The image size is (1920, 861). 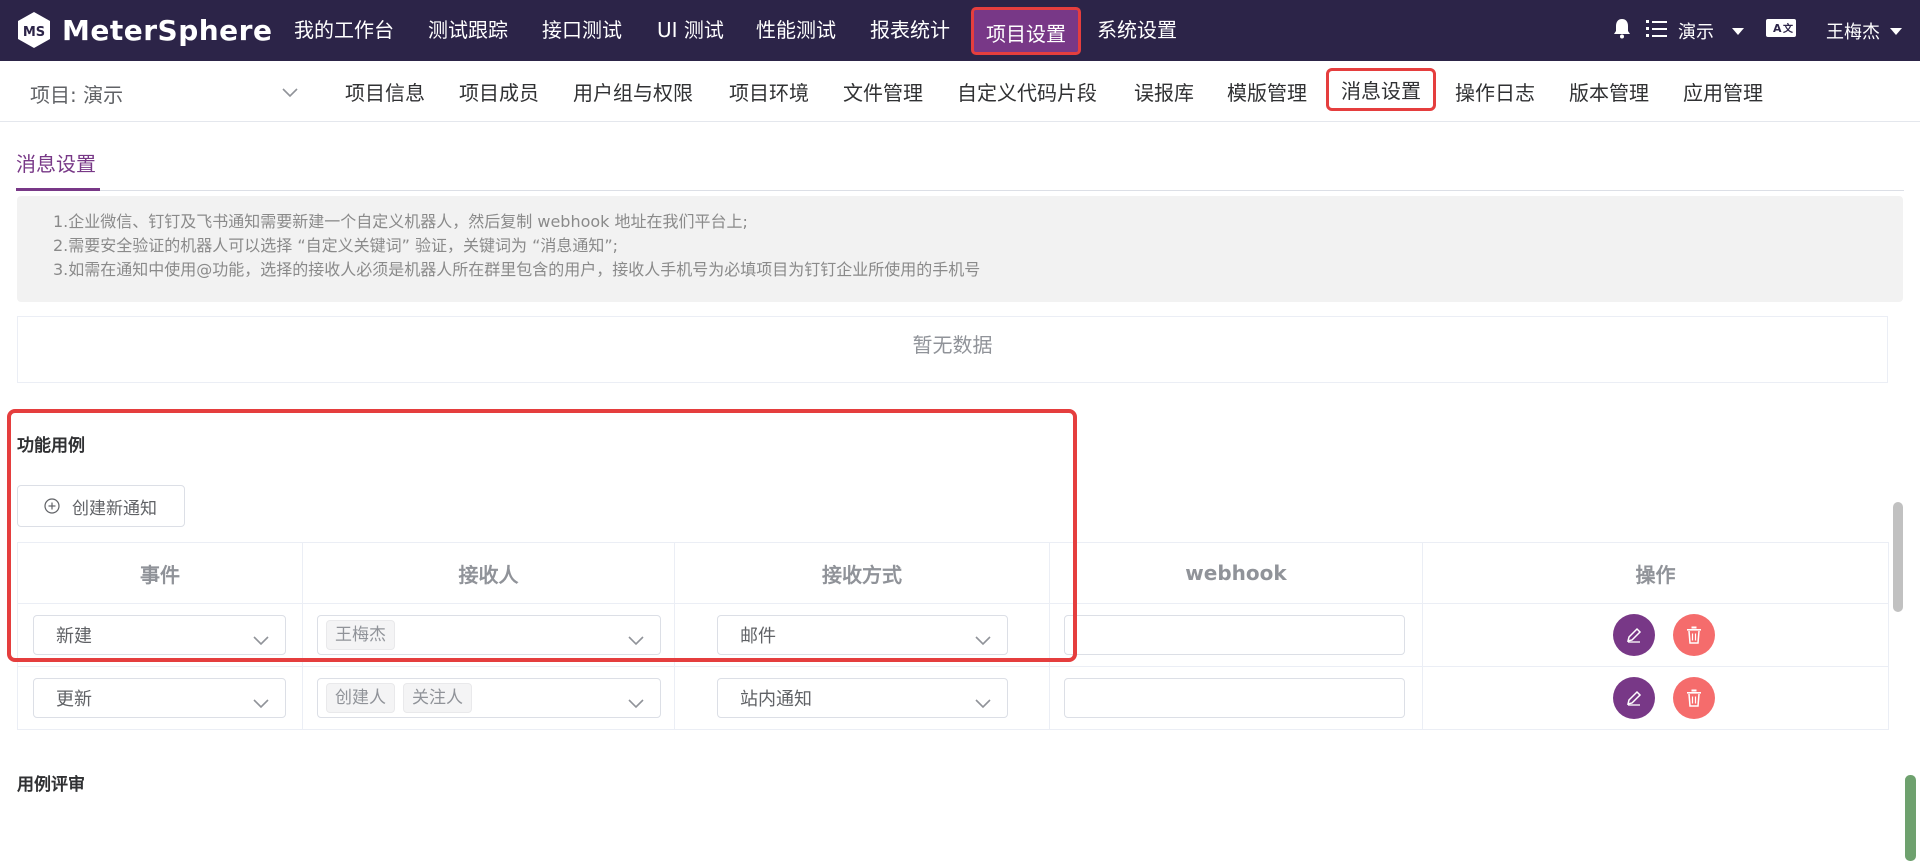 I want to click on bell-icon, so click(x=1622, y=30).